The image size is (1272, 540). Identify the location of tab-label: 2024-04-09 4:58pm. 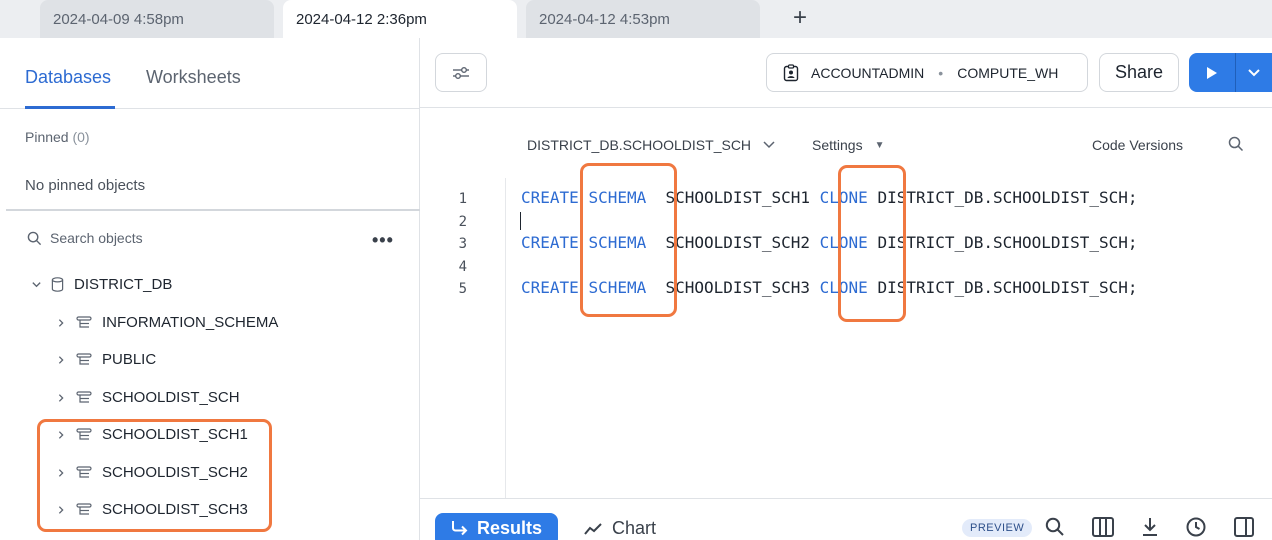
(118, 19).